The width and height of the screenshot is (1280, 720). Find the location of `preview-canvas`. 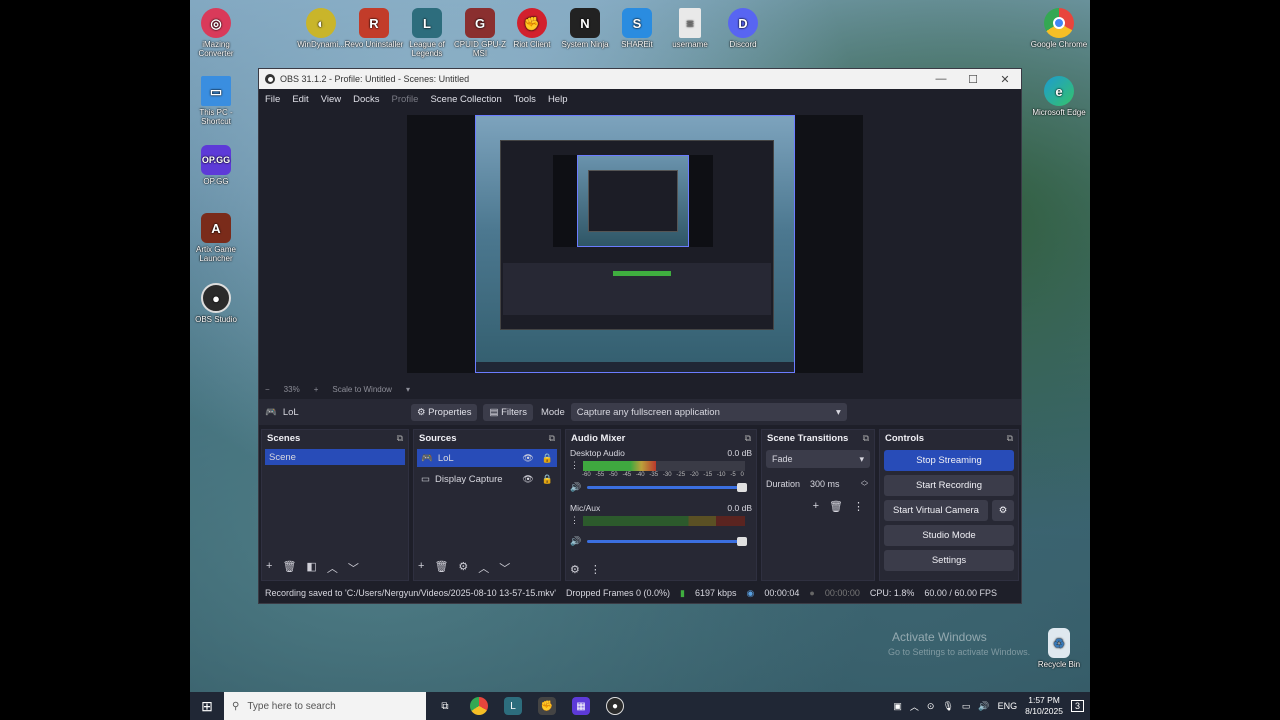

preview-canvas is located at coordinates (635, 244).